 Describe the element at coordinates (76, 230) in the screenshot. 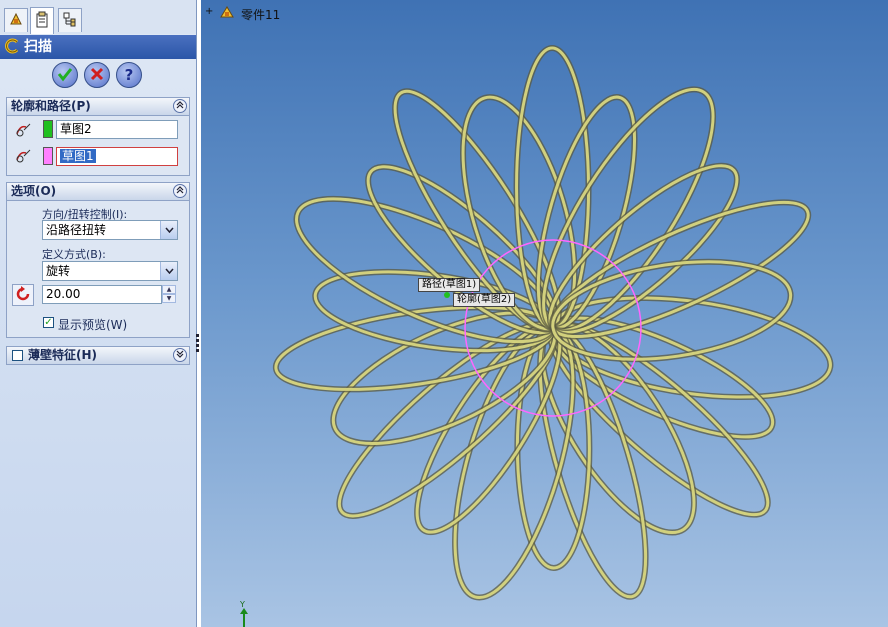

I see `orientation-value: 沿路径扭转` at that location.